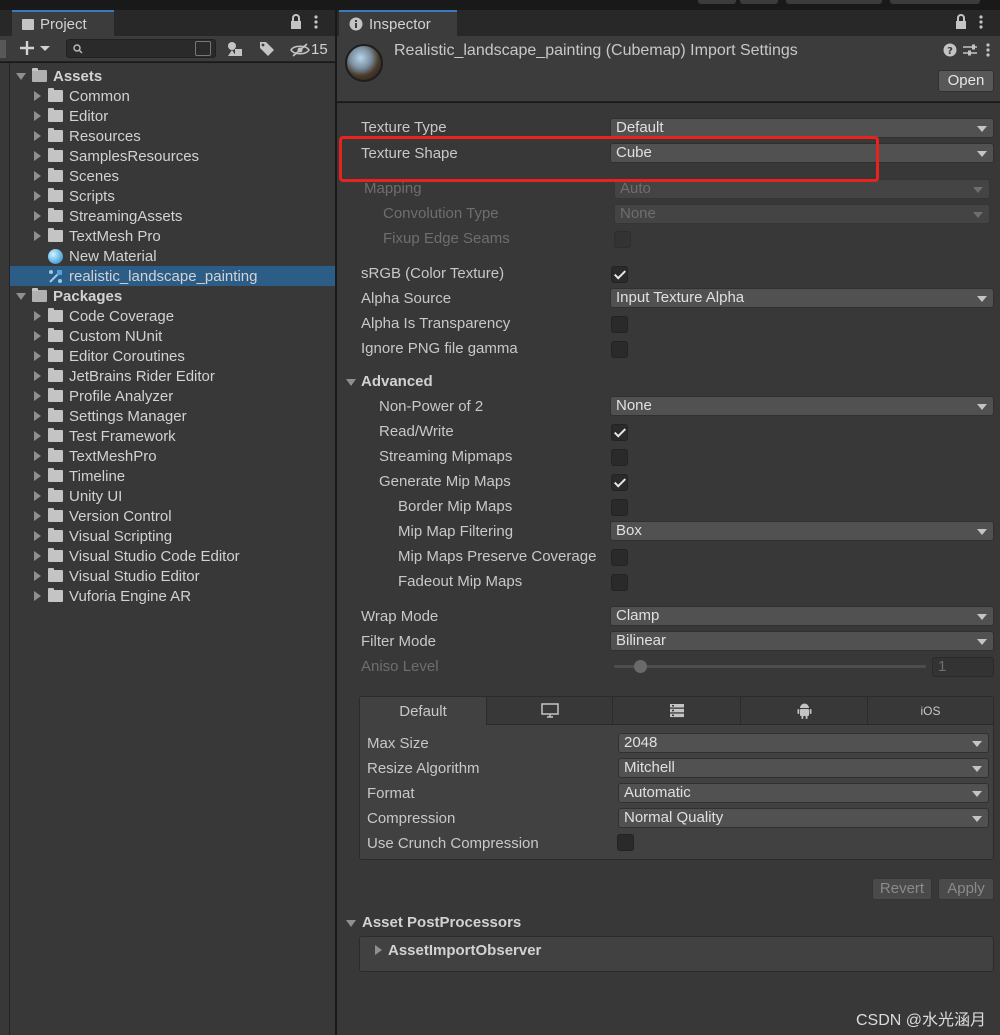 The height and width of the screenshot is (1035, 1000). What do you see at coordinates (172, 476) in the screenshot?
I see `tree-row: Timeline` at bounding box center [172, 476].